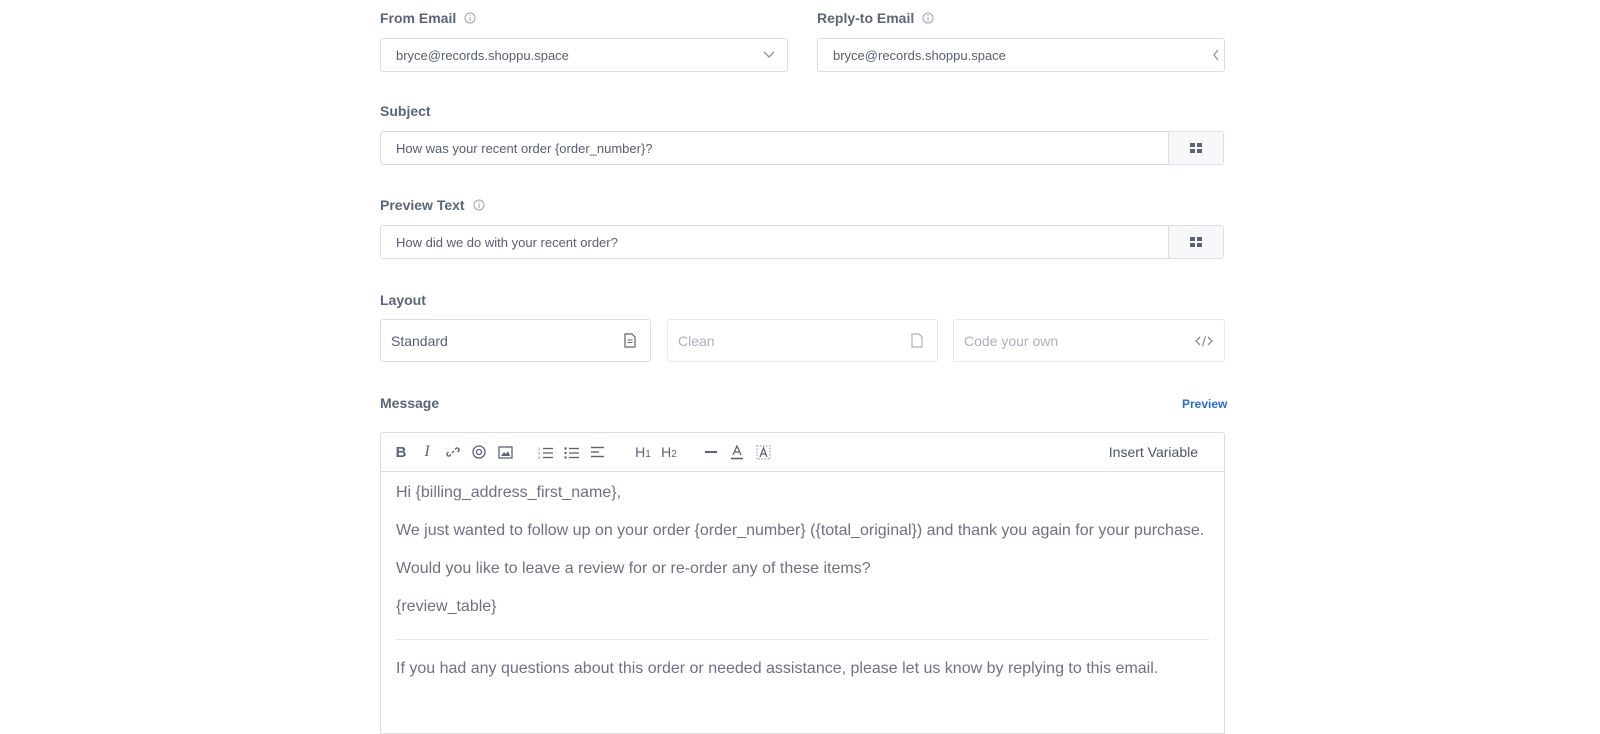 The width and height of the screenshot is (1600, 734). I want to click on chevron-left-icon, so click(1216, 55).